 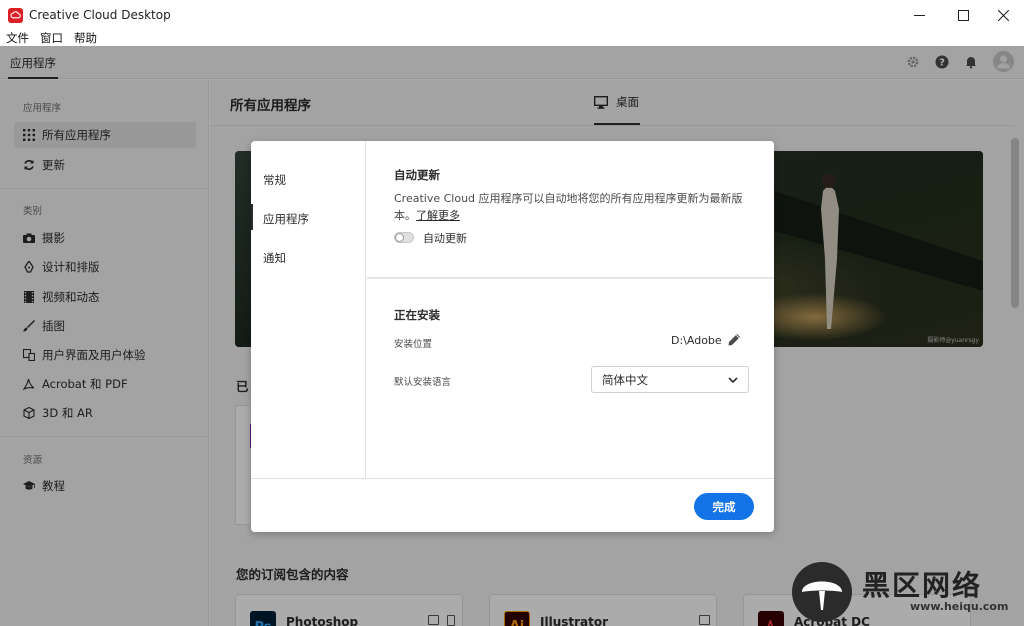 What do you see at coordinates (413, 344) in the screenshot?
I see `install-location-label: 安装位置` at bounding box center [413, 344].